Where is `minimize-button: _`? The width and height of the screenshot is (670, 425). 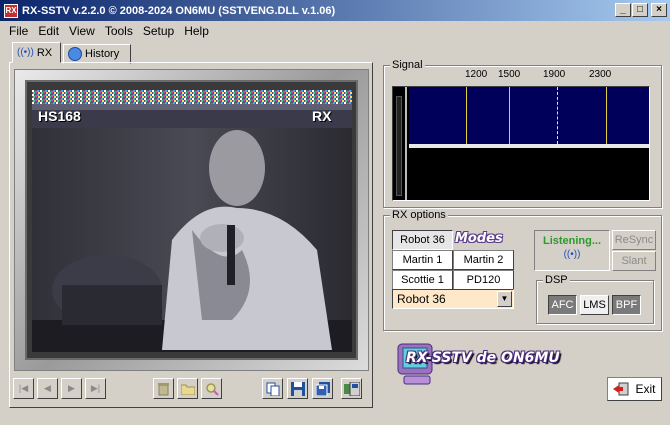
minimize-button: _ is located at coordinates (623, 10).